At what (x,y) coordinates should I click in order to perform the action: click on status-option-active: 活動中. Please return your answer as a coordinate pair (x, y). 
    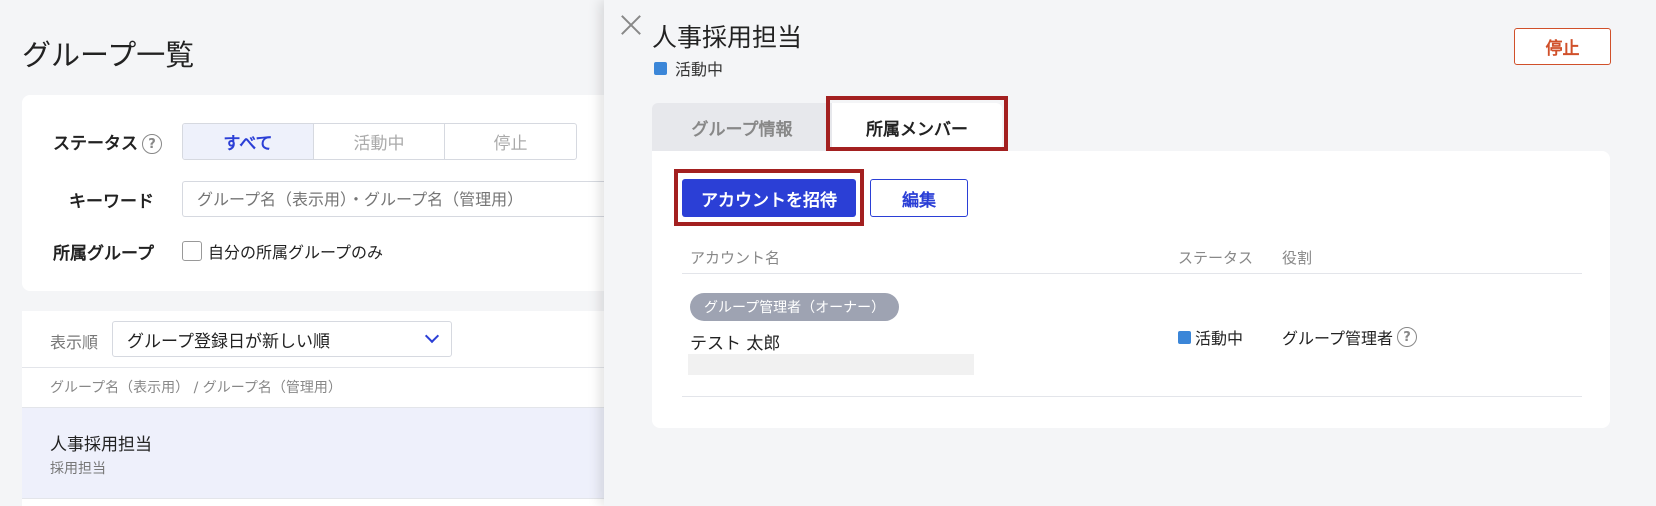
    Looking at the image, I should click on (379, 141).